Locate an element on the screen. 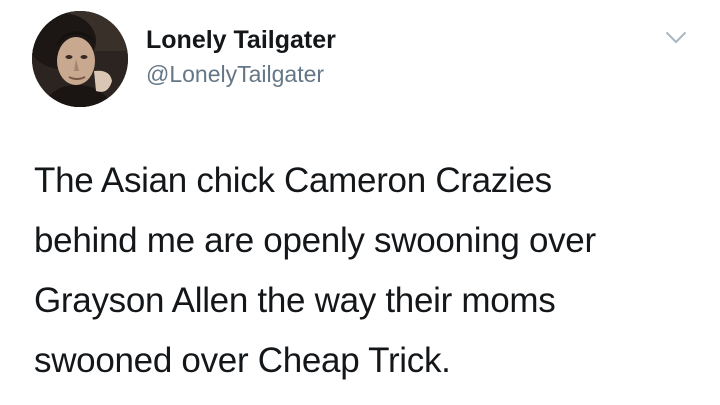  avatar is located at coordinates (80, 59).